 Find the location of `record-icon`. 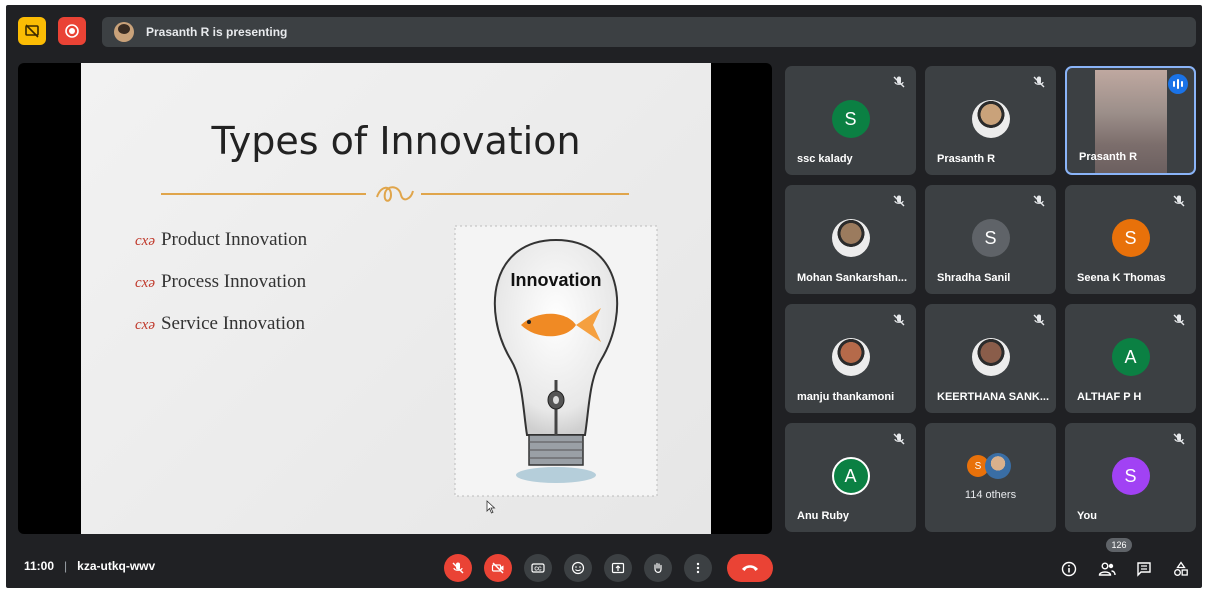

record-icon is located at coordinates (72, 31).